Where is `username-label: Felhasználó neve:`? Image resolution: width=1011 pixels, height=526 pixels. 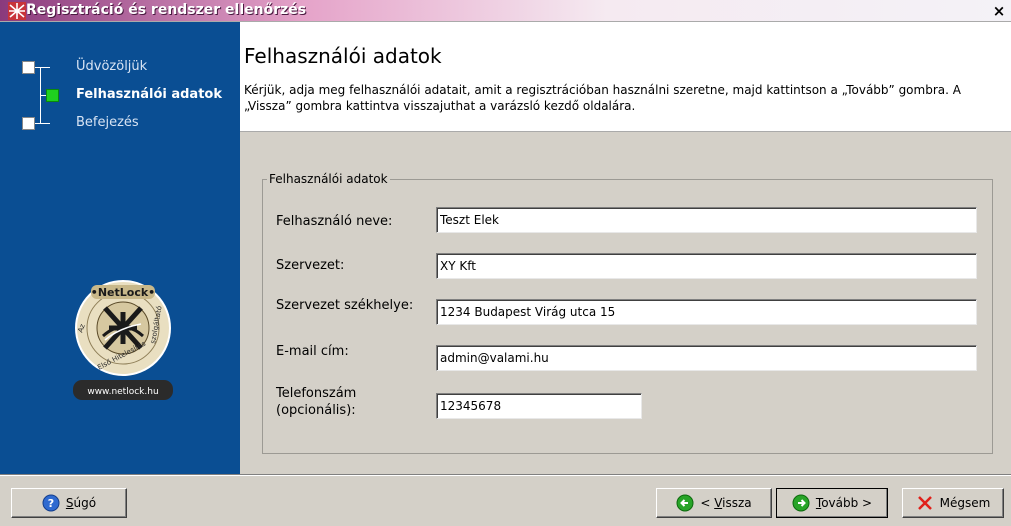
username-label: Felhasználó neve: is located at coordinates (334, 221).